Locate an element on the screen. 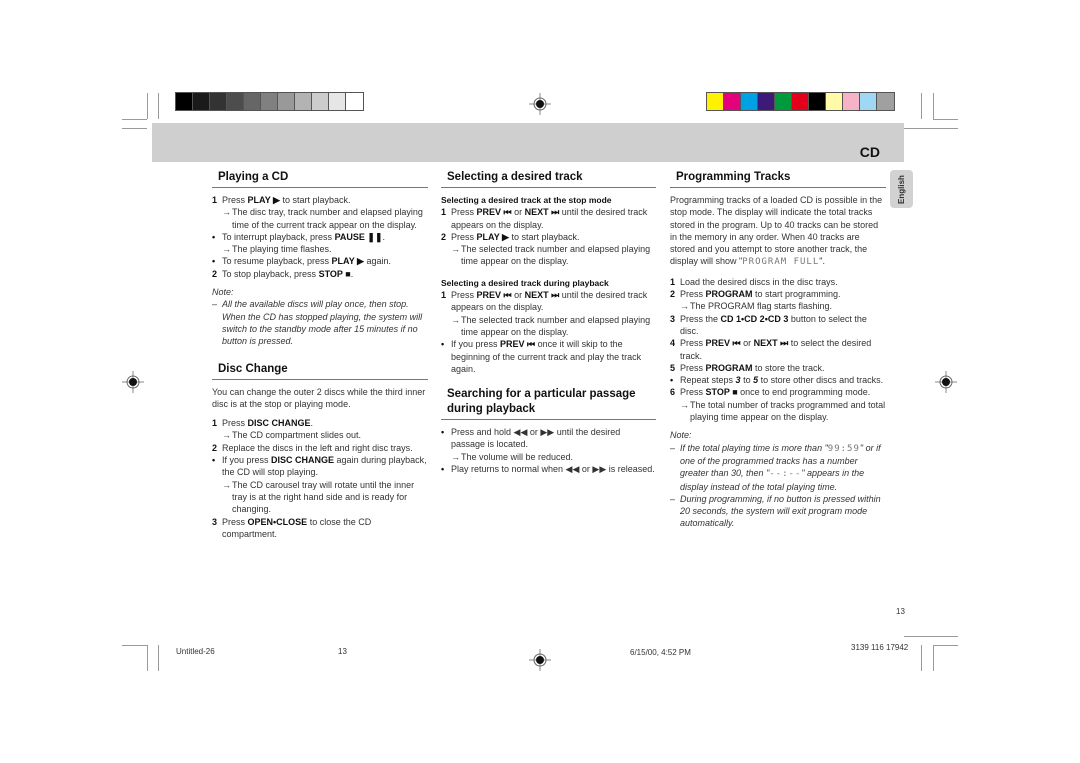 The height and width of the screenshot is (763, 1080). heading-disc-change: Disc Change is located at coordinates (320, 371).